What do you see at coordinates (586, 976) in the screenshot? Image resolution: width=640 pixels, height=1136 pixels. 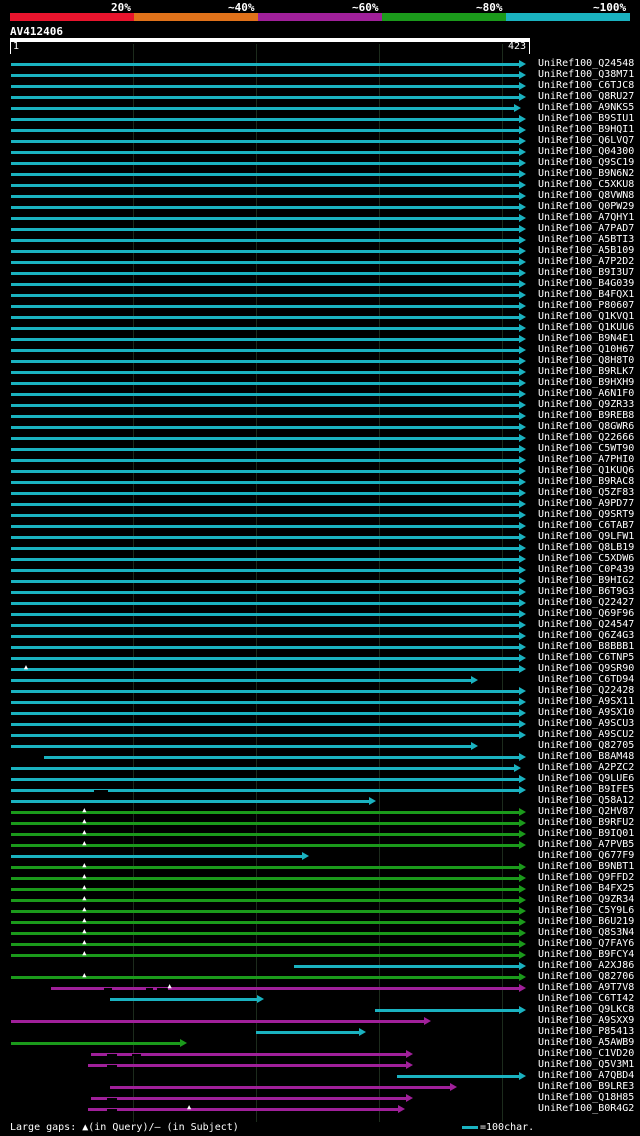 I see `hit-name-link: UniRef100_Q82706` at bounding box center [586, 976].